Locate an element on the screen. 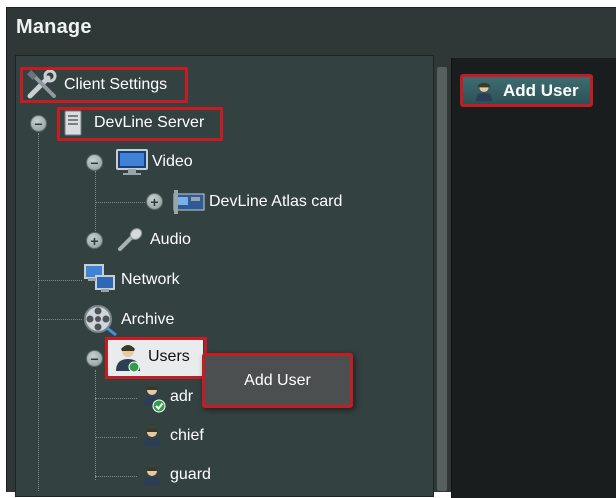  tree-item-label: Archive is located at coordinates (148, 319).